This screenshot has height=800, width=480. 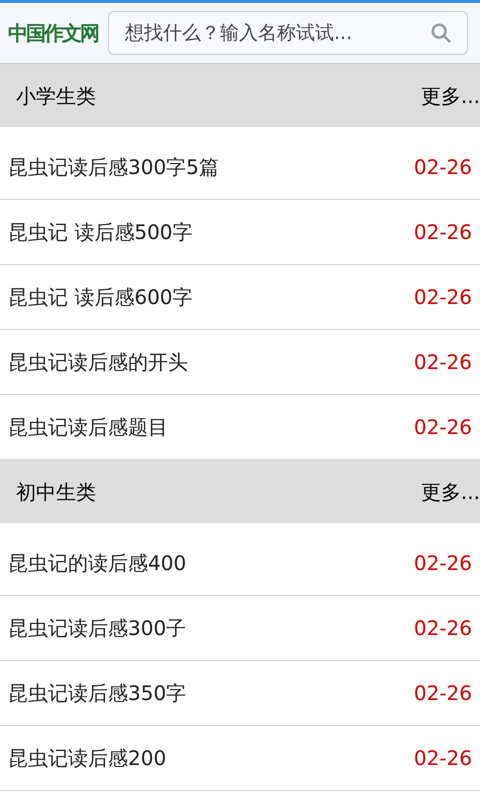 I want to click on article-title: 昆虫记读后感300字5篇, so click(x=113, y=167).